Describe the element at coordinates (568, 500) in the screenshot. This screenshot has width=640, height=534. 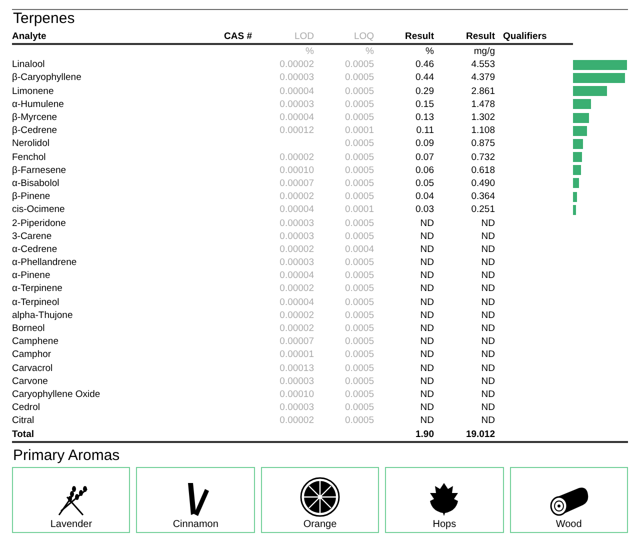
I see `wood-log-icon` at that location.